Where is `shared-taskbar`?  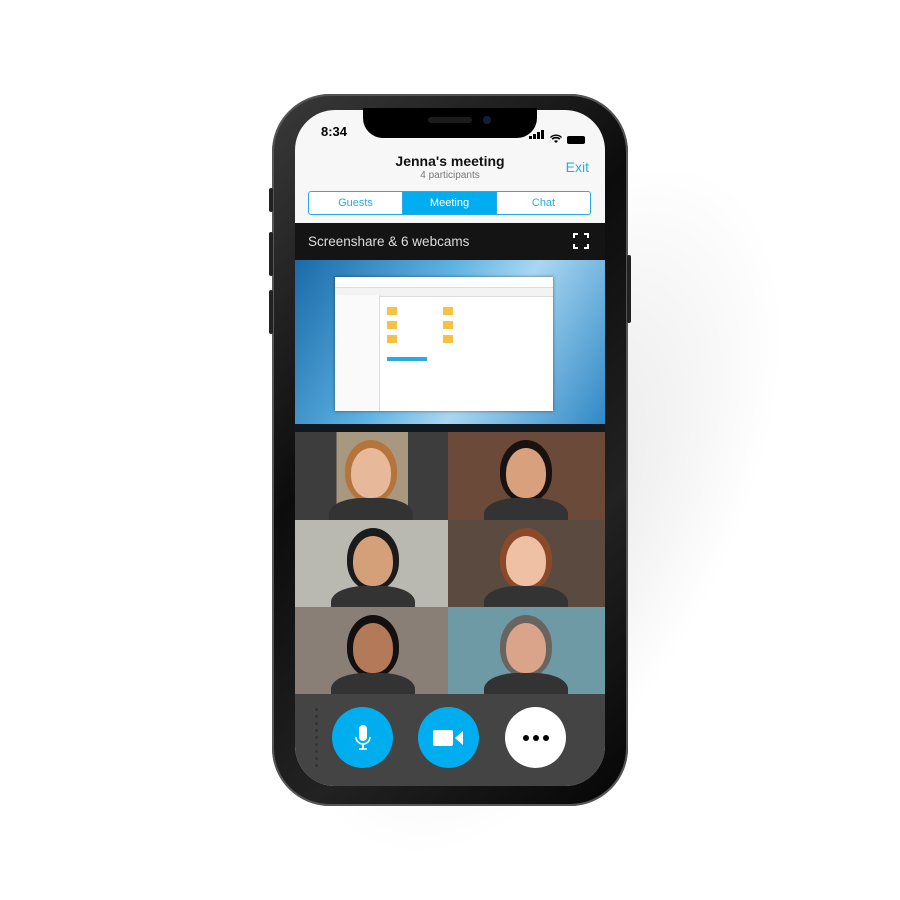 shared-taskbar is located at coordinates (450, 428).